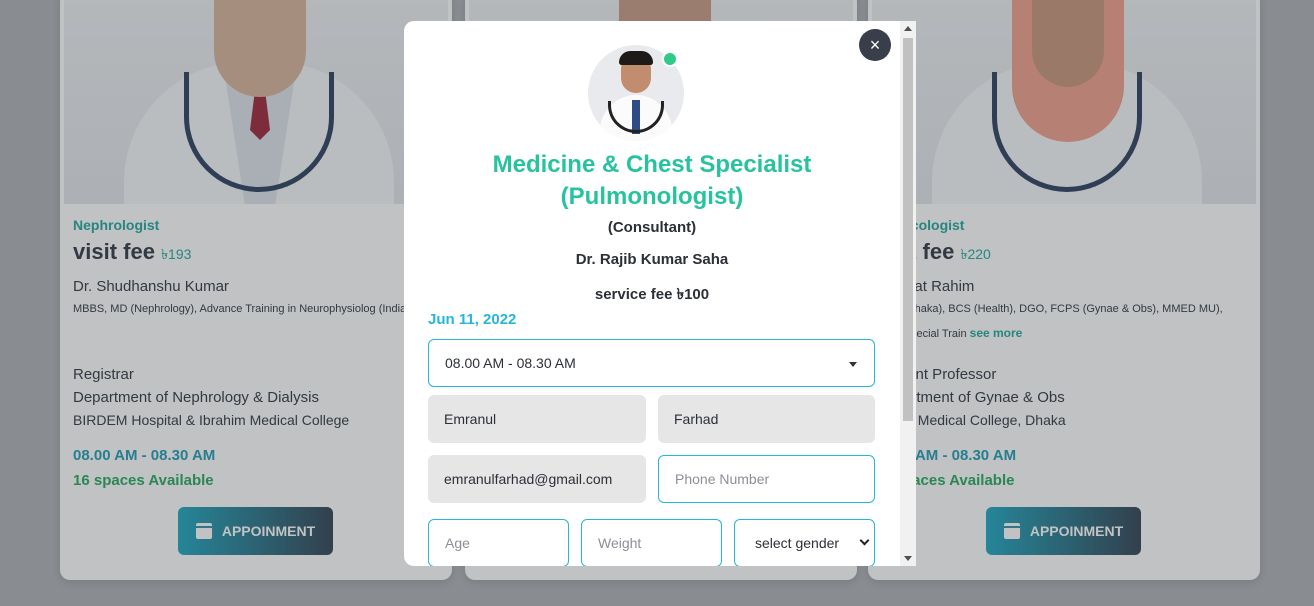 This screenshot has height=606, width=1314. Describe the element at coordinates (651, 363) in the screenshot. I see `time-slot-select: 08.00 AM - 08.30 AM` at that location.